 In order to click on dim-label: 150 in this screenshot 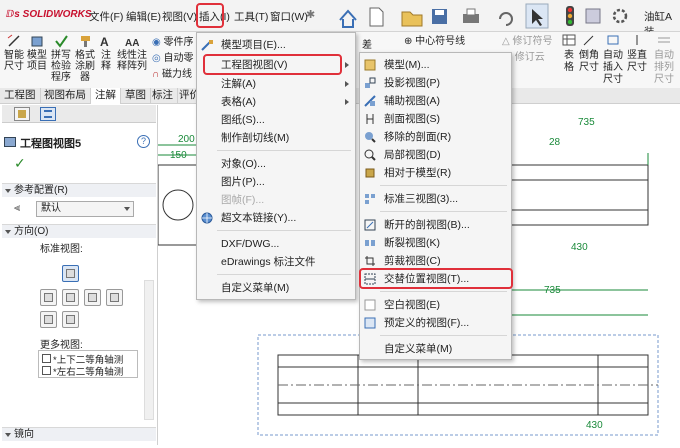, I will do `click(178, 155)`.